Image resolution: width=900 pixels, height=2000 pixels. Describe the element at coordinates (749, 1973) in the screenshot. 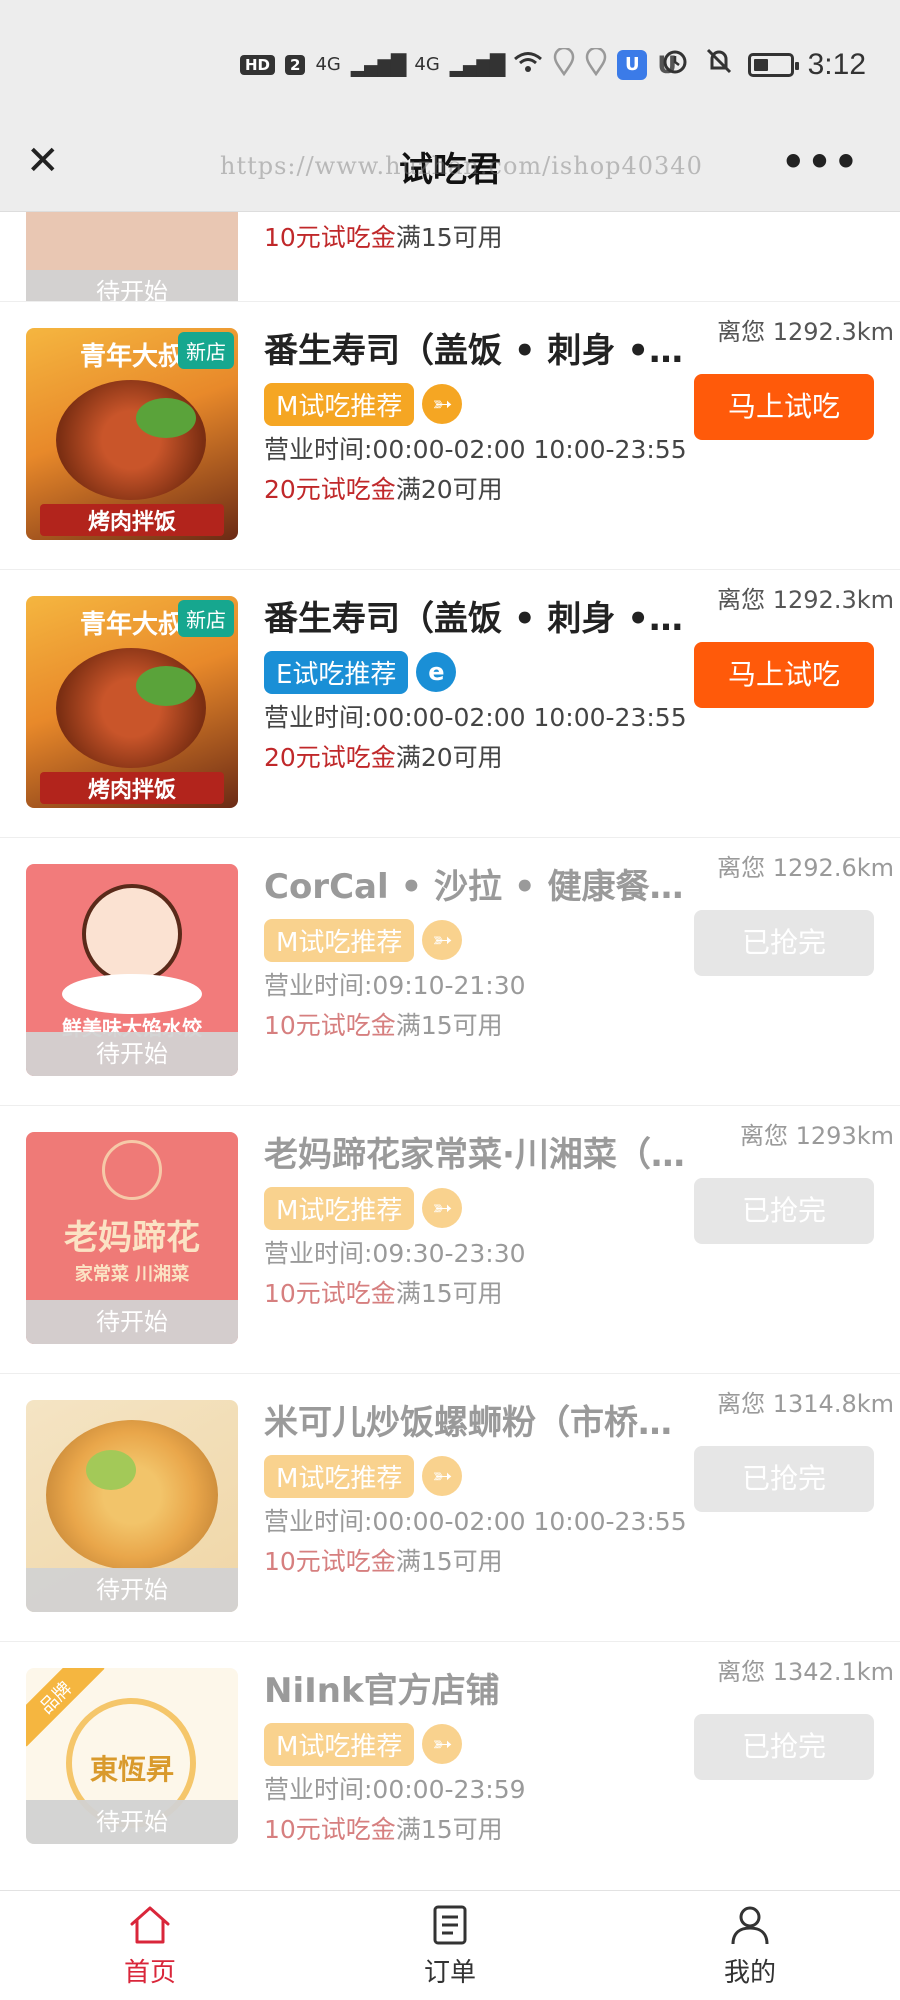

I see `tab-label: 我的` at that location.